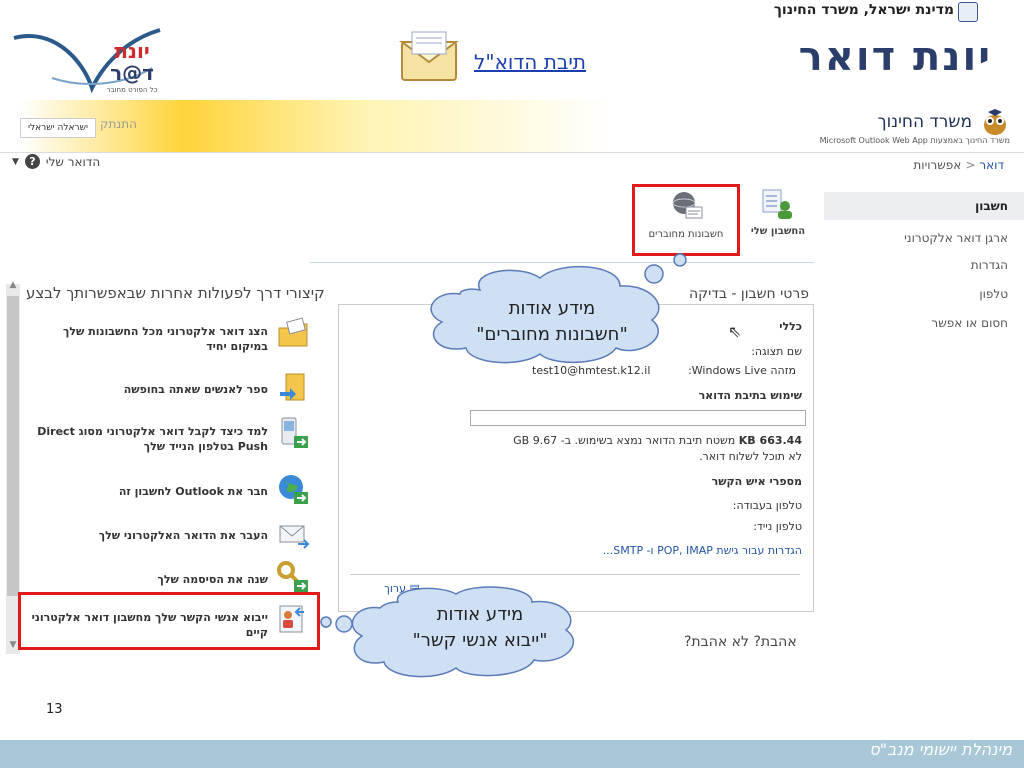  I want to click on scrollbar-thumb, so click(13, 446).